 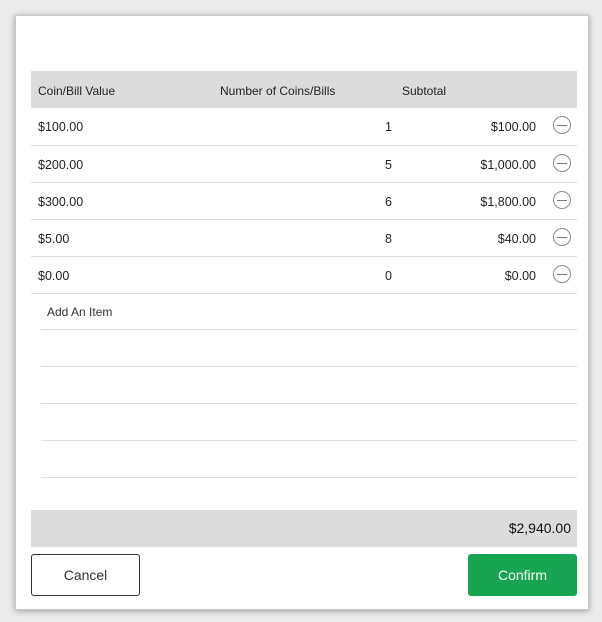 I want to click on count-cell: 1, so click(x=388, y=127).